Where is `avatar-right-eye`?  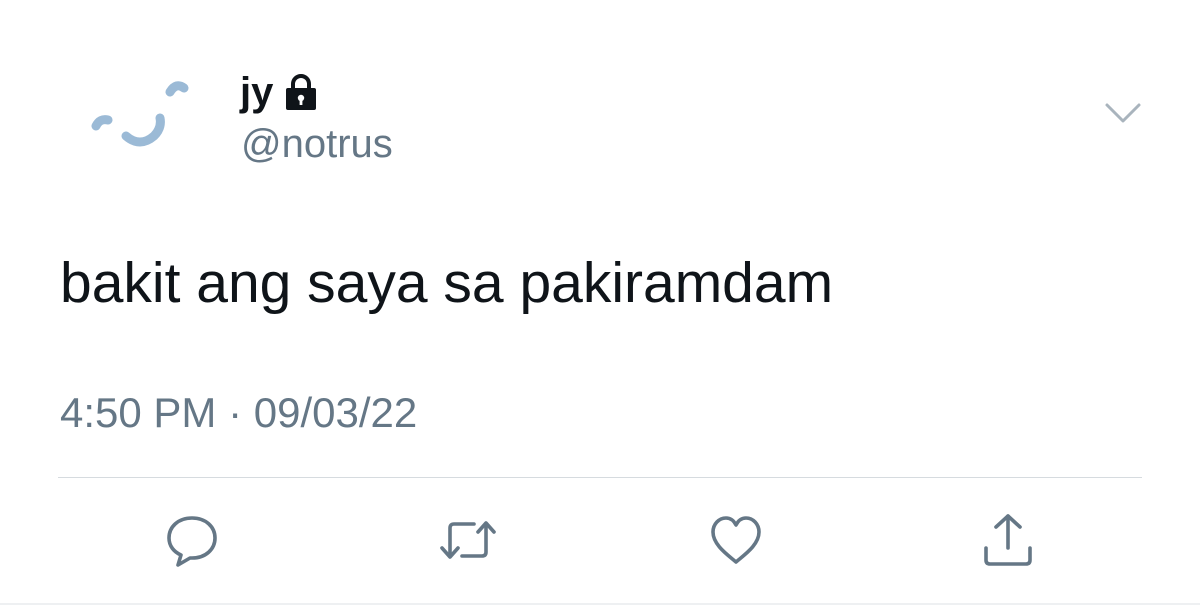
avatar-right-eye is located at coordinates (177, 89).